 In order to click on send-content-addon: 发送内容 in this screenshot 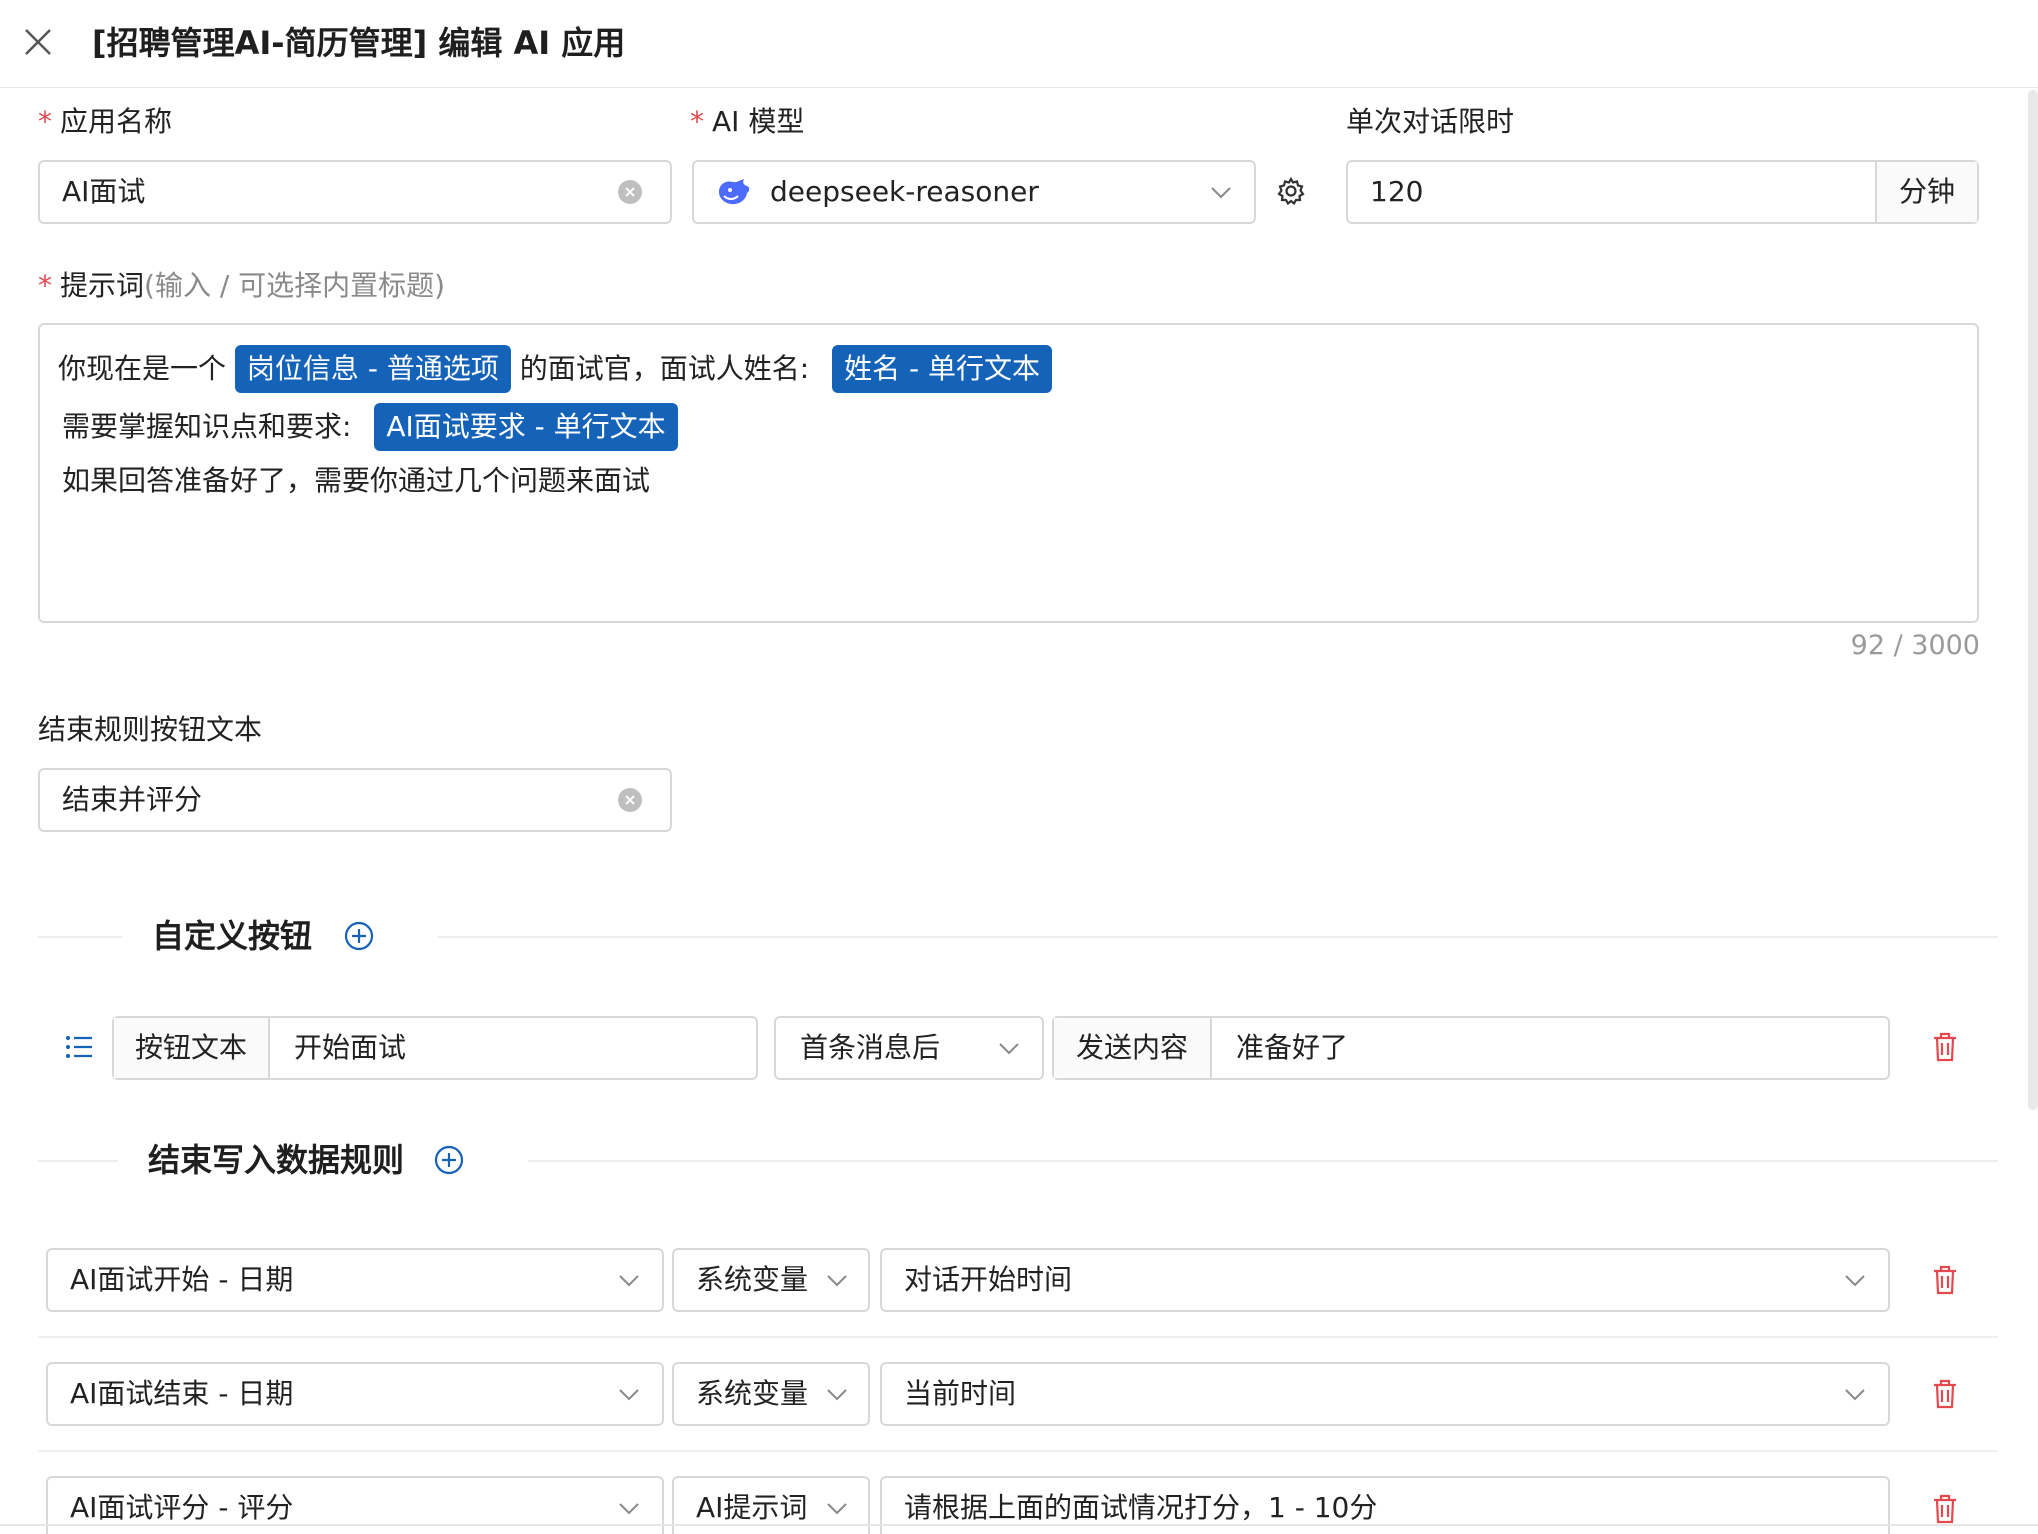, I will do `click(1133, 1048)`.